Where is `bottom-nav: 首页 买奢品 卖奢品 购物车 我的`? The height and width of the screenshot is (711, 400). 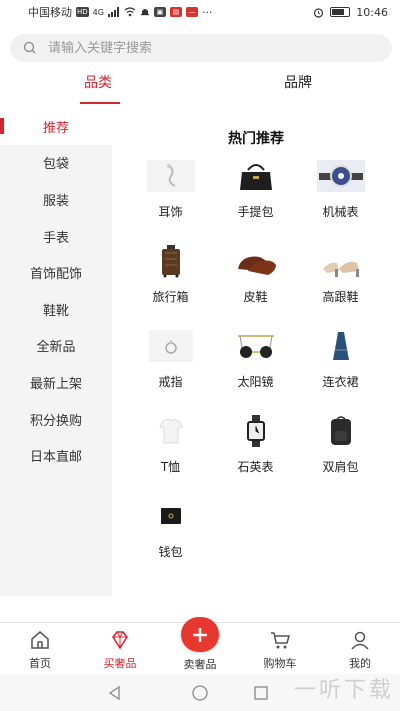 bottom-nav: 首页 买奢品 卖奢品 购物车 我的 is located at coordinates (200, 644).